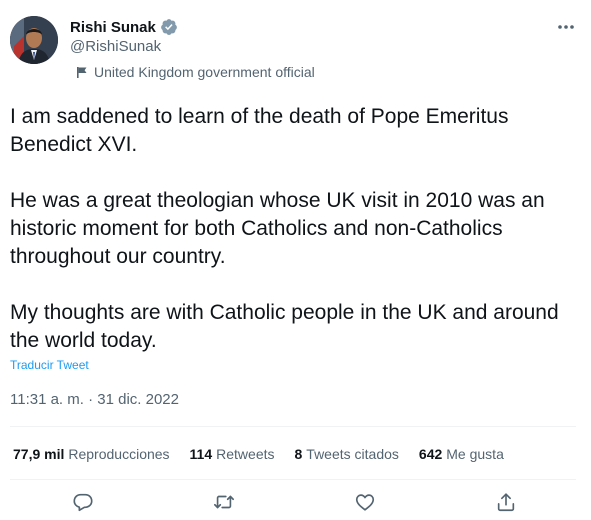 Image resolution: width=591 pixels, height=520 pixels. What do you see at coordinates (94, 399) in the screenshot?
I see `tweet-timestamp: 11:31 a. m. · 31 dic. 2022` at bounding box center [94, 399].